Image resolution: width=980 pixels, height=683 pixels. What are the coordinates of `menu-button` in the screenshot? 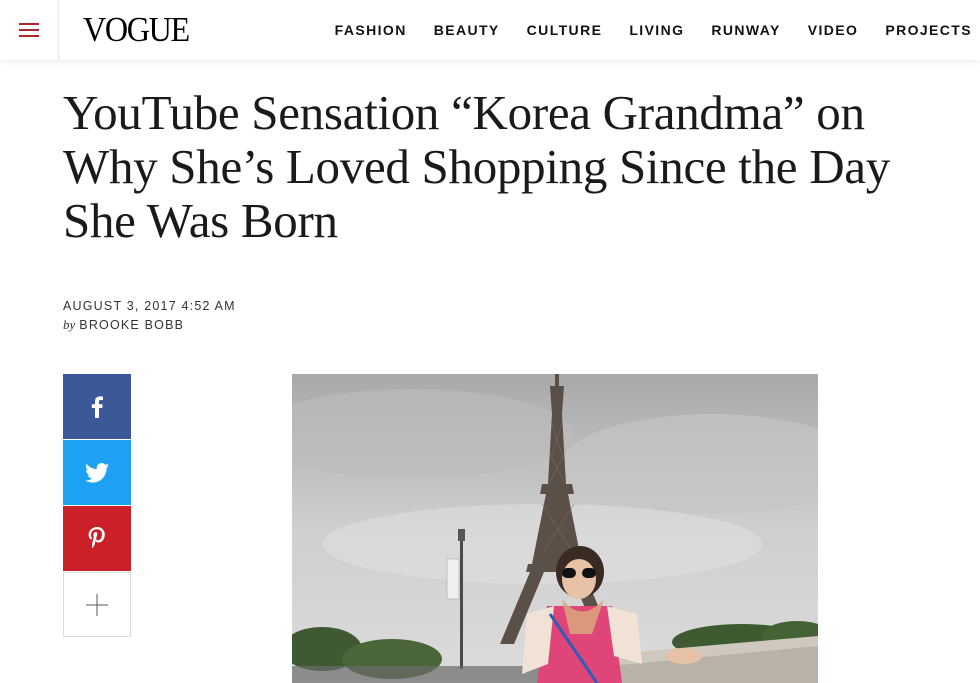 It's located at (29, 30).